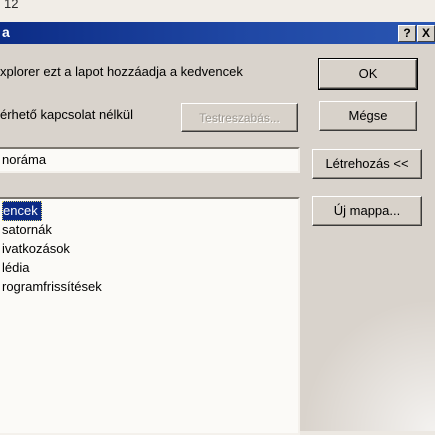 The height and width of the screenshot is (435, 435). I want to click on offline-checkbox-label: érhető kapcsolat nélkül, so click(66, 114).